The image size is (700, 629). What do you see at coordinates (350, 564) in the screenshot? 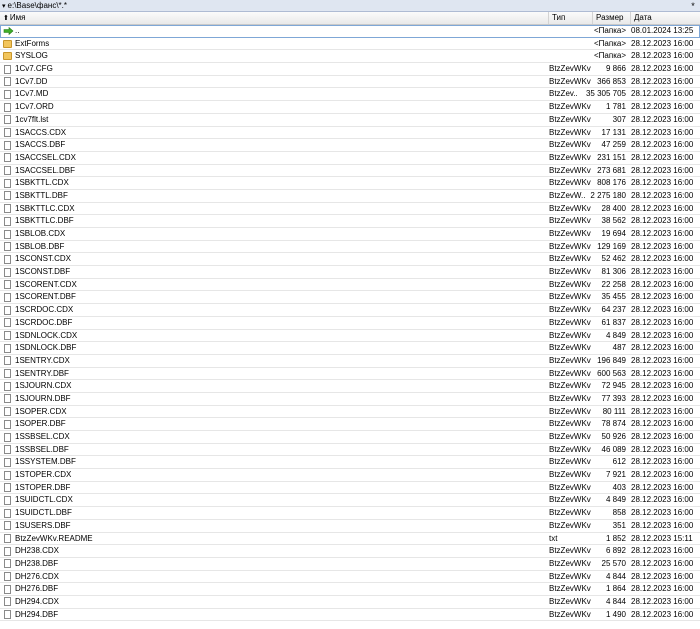
I see `file-row: DH238.DBF BtzZevWKv 25 570 28.12.2023 16:00` at bounding box center [350, 564].